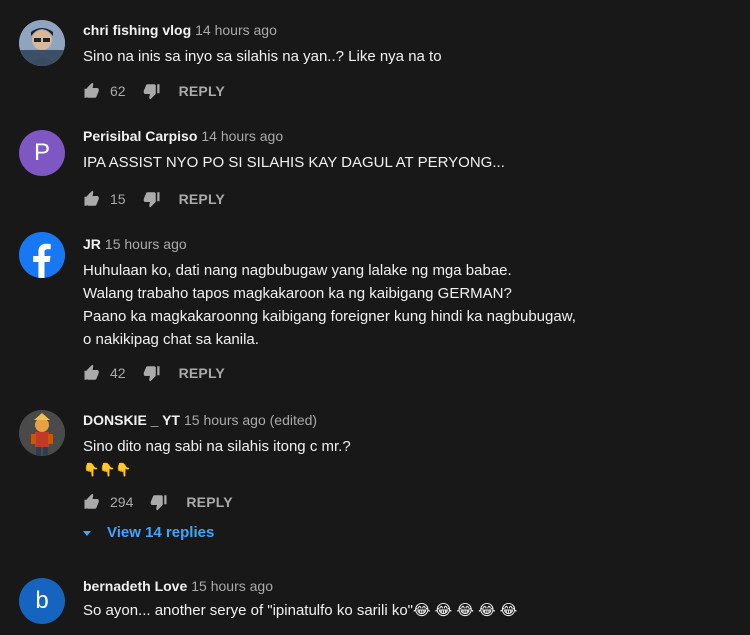  What do you see at coordinates (137, 30) in the screenshot?
I see `author-name: chri fishing vlog` at bounding box center [137, 30].